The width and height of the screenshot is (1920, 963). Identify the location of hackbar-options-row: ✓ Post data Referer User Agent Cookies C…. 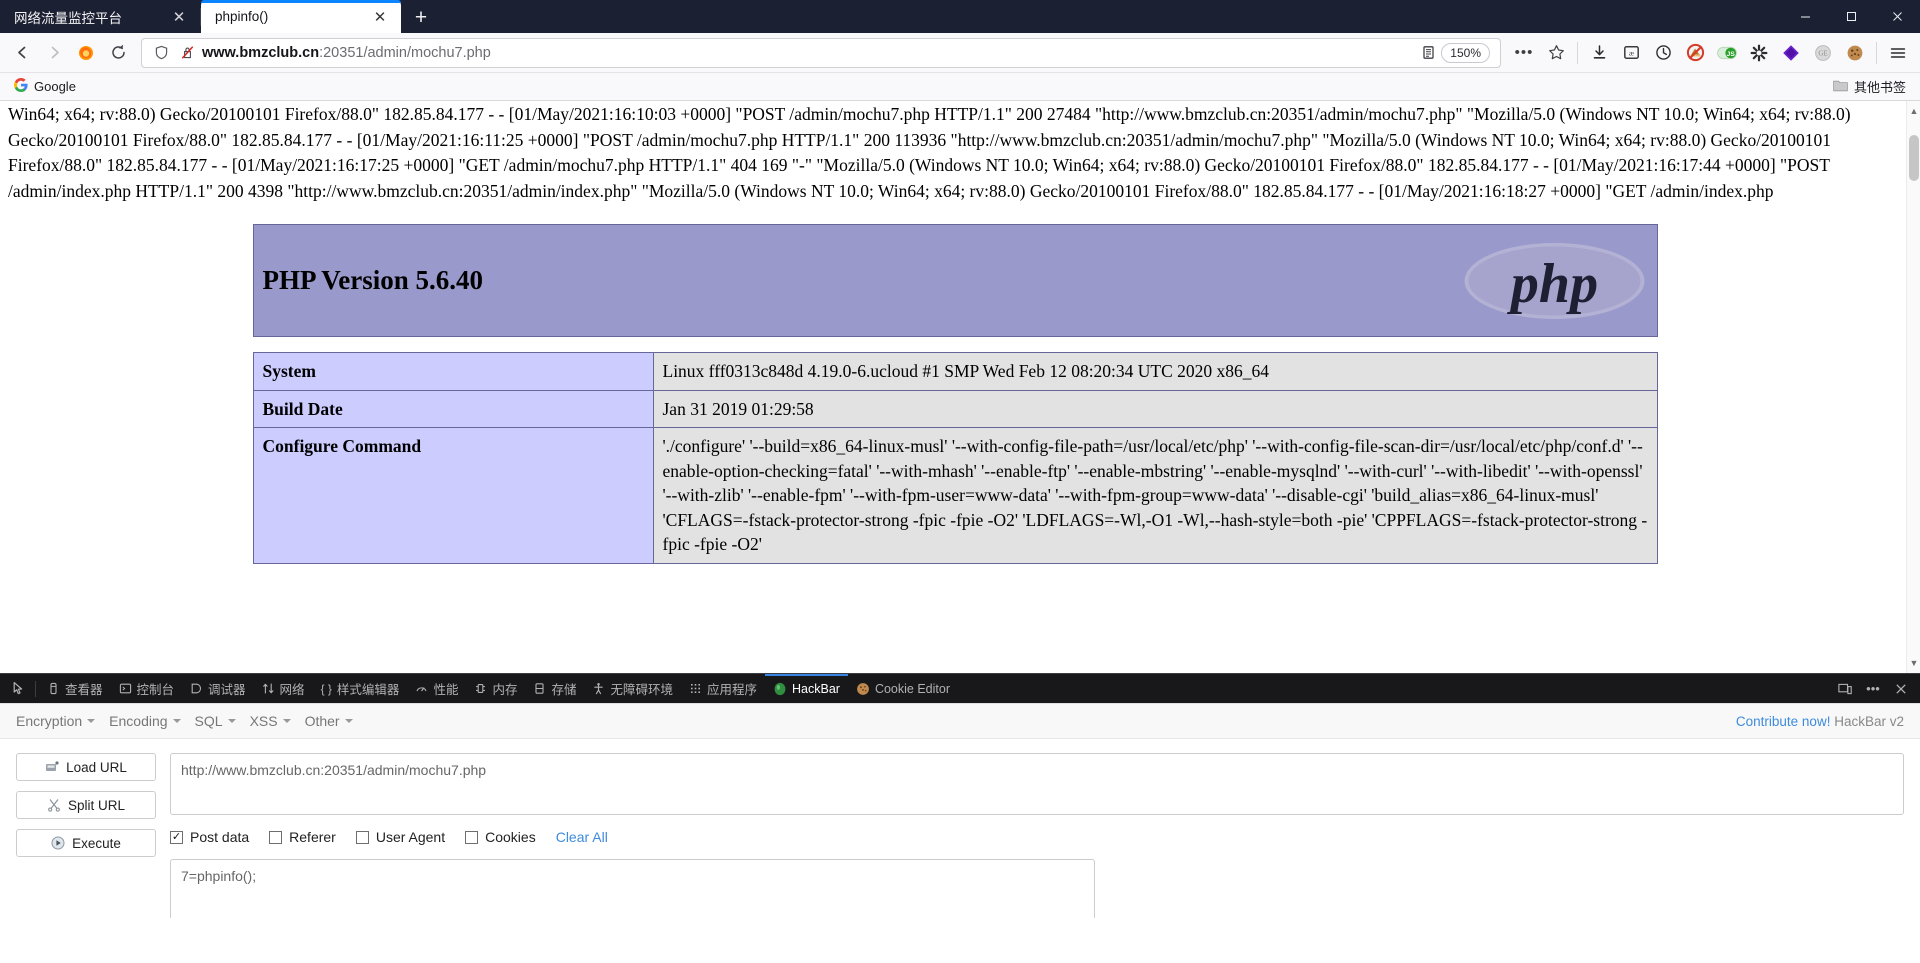
(1037, 837).